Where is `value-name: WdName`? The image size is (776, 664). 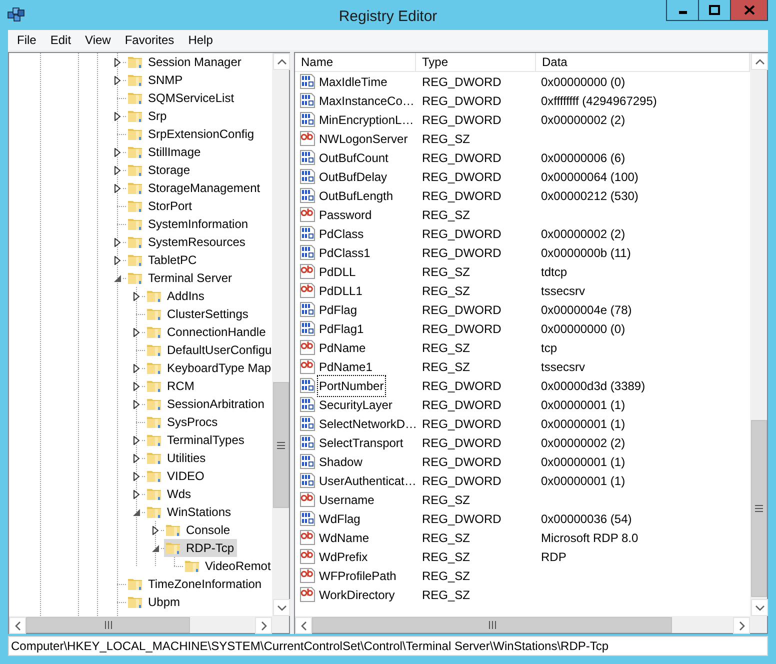
value-name: WdName is located at coordinates (344, 537).